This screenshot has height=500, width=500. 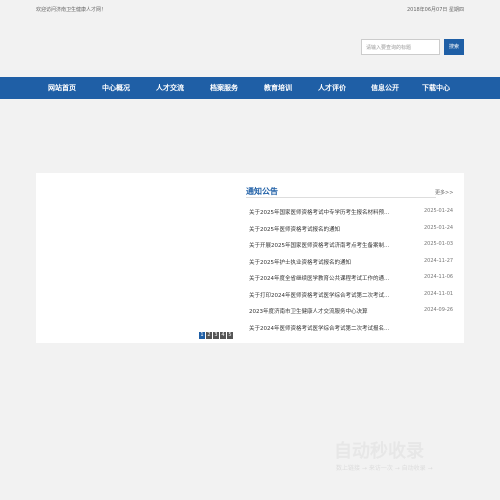 What do you see at coordinates (354, 249) in the screenshot?
I see `notice-item: 关于开展2025年国家医师资格考试济南考点考生备案制... 2025-01-03` at bounding box center [354, 249].